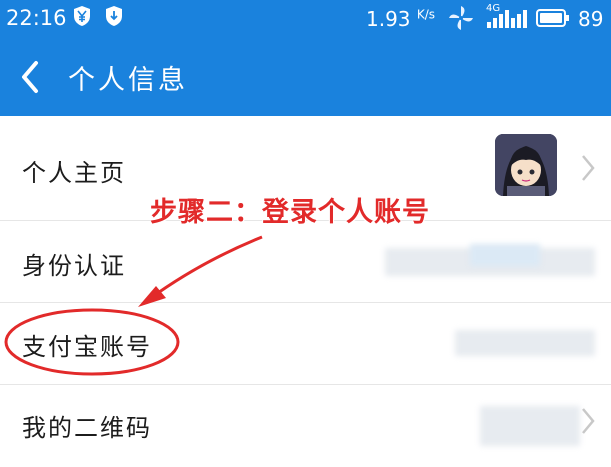 The width and height of the screenshot is (611, 467). What do you see at coordinates (74, 266) in the screenshot?
I see `row-label-identity: 身份认证` at bounding box center [74, 266].